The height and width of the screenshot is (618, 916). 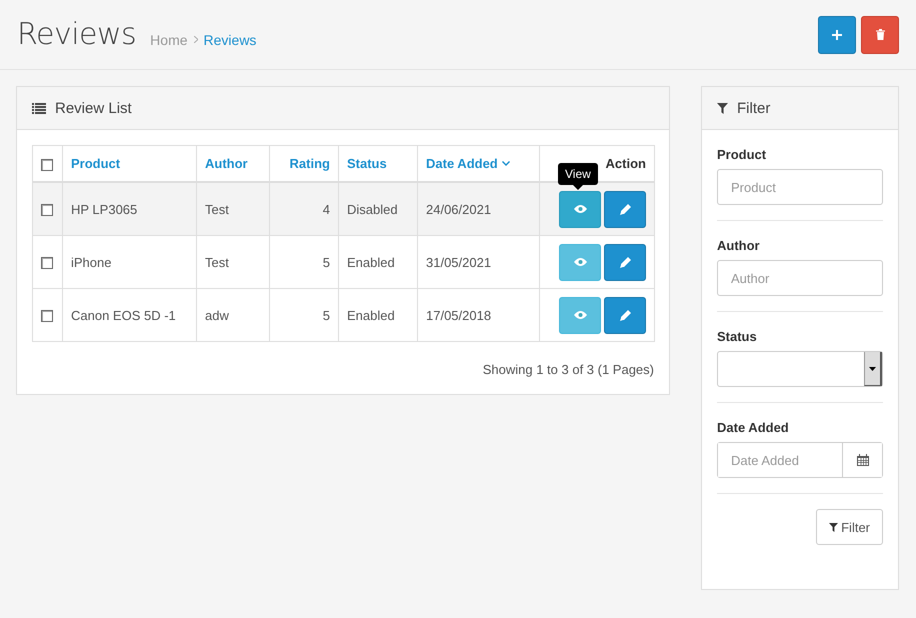 I want to click on table-cell: 4, so click(x=326, y=209).